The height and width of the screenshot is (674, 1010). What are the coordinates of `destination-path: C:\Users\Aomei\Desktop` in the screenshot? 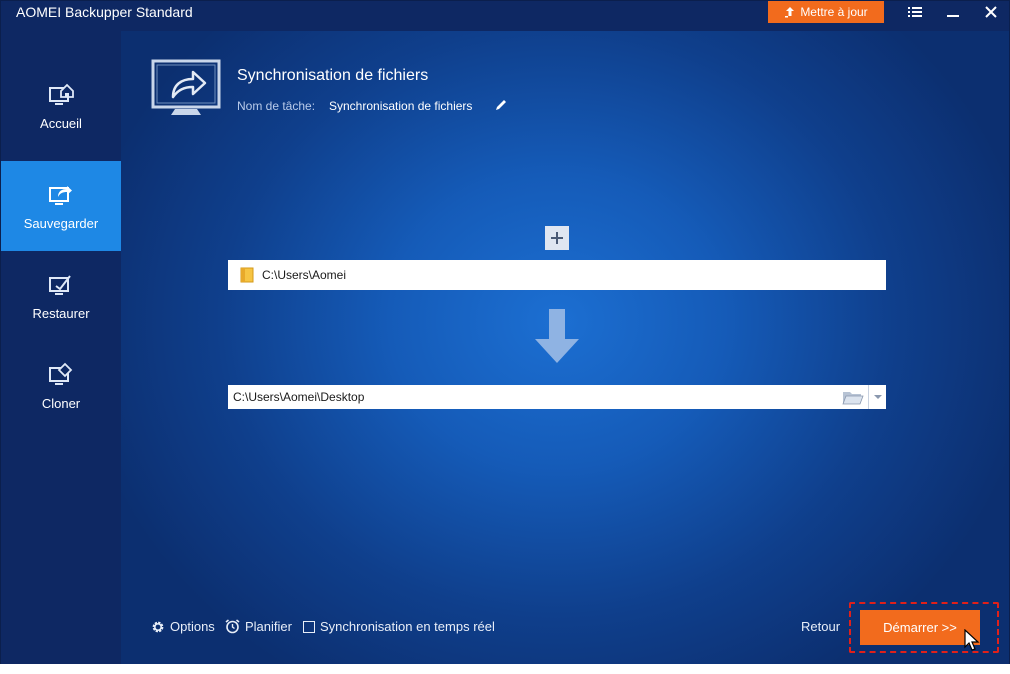 It's located at (299, 397).